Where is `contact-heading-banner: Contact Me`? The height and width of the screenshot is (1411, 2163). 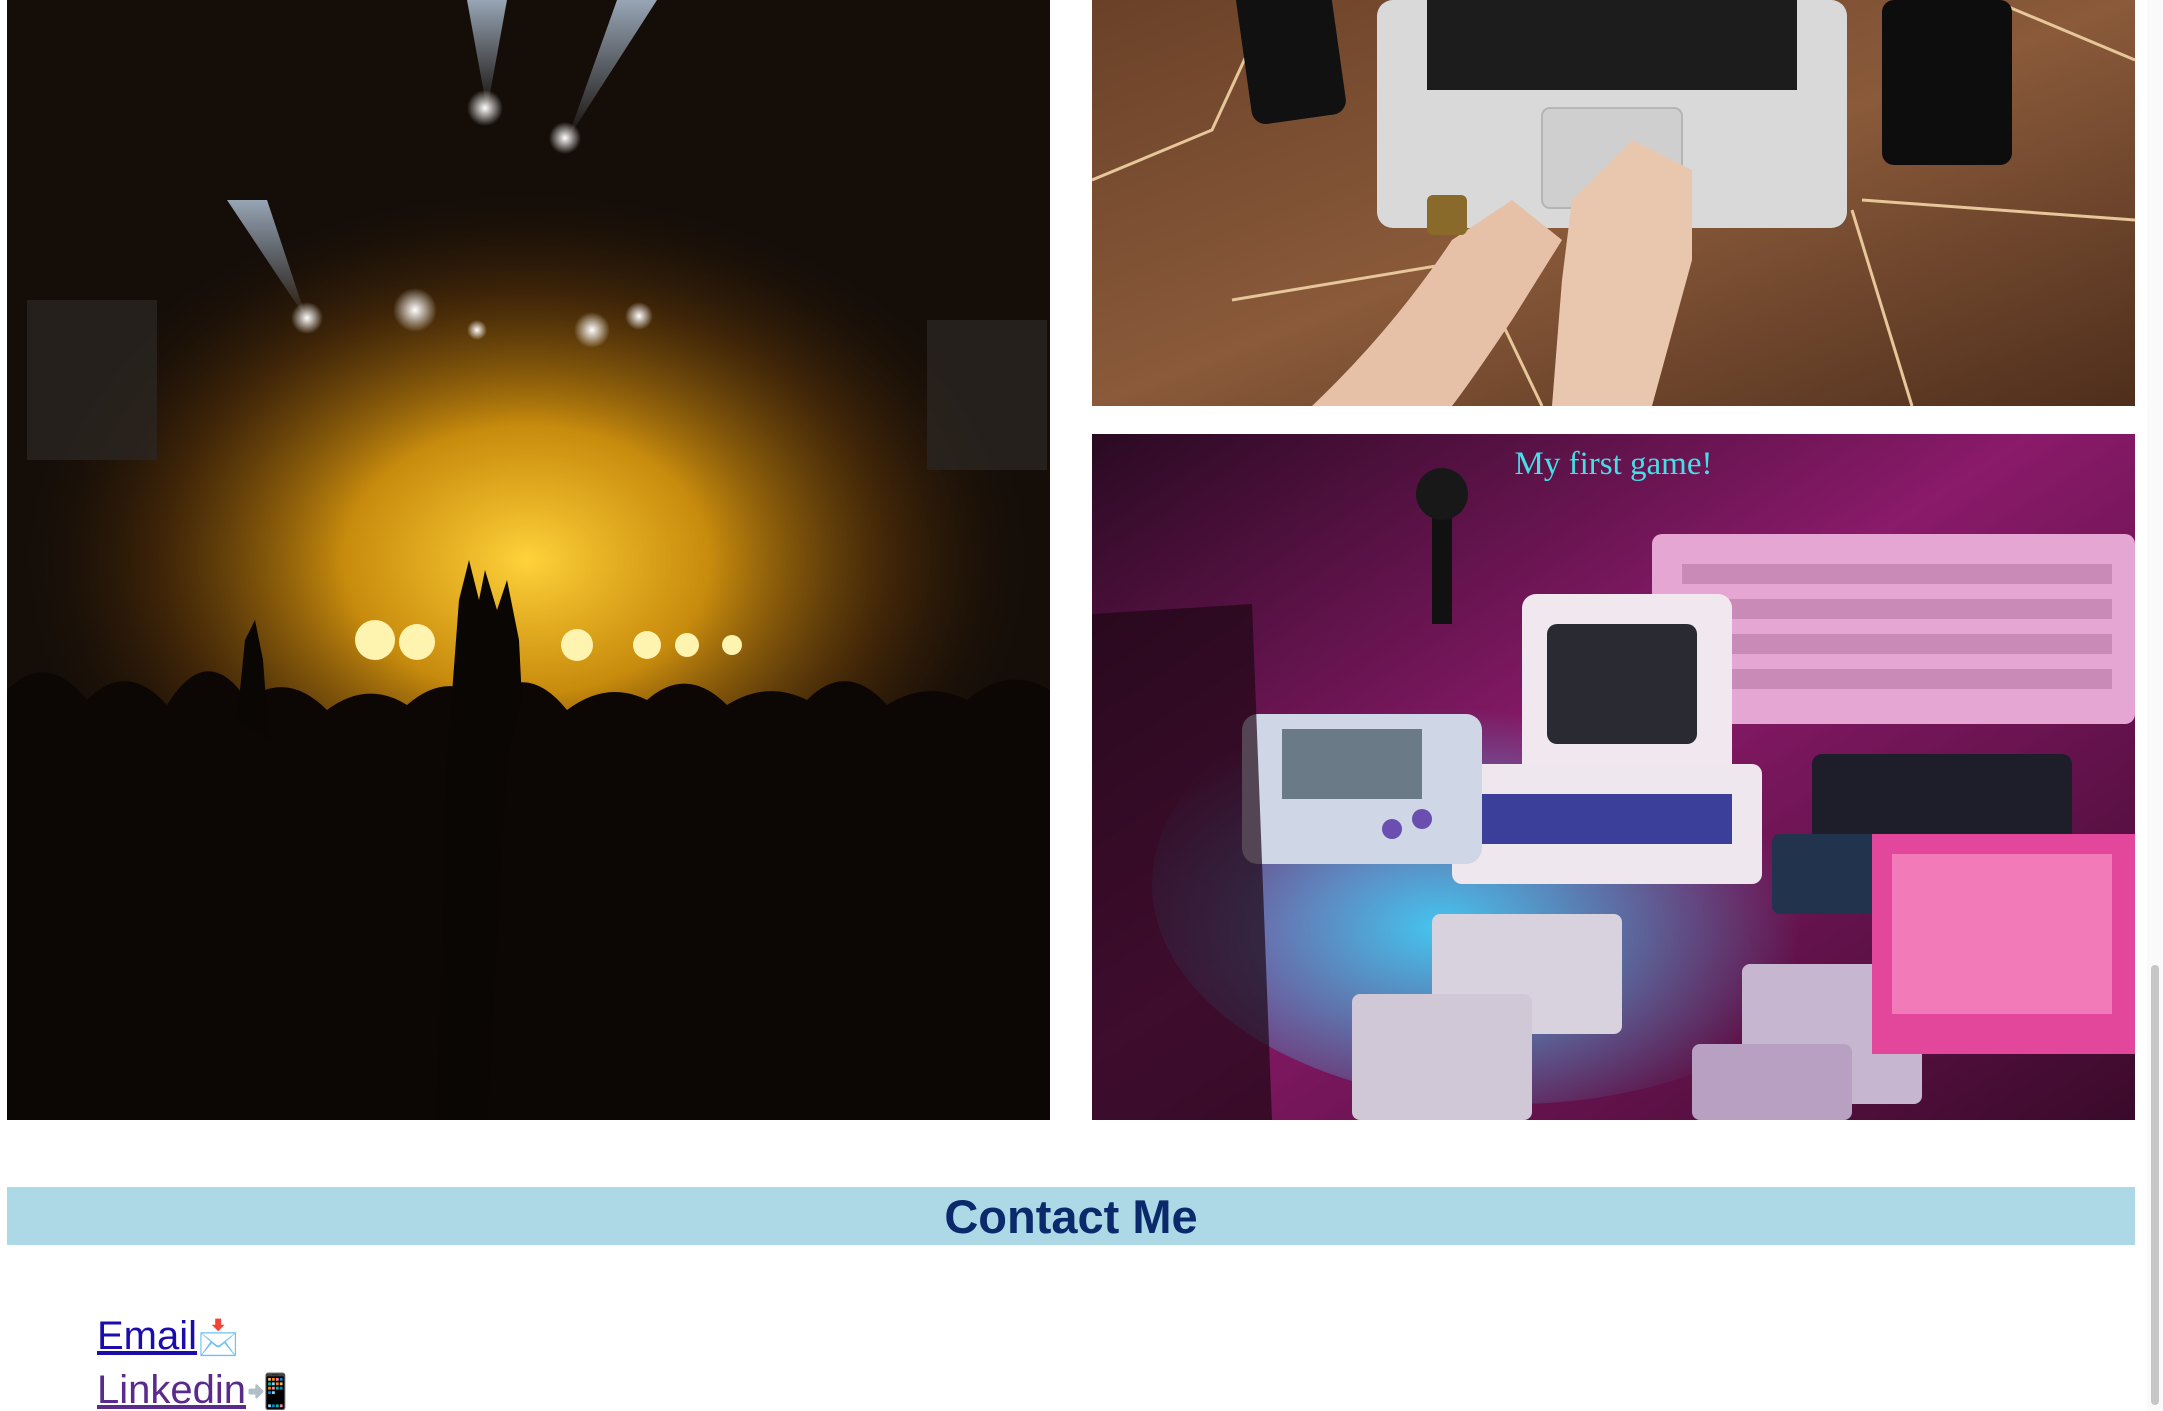
contact-heading-banner: Contact Me is located at coordinates (1071, 1216).